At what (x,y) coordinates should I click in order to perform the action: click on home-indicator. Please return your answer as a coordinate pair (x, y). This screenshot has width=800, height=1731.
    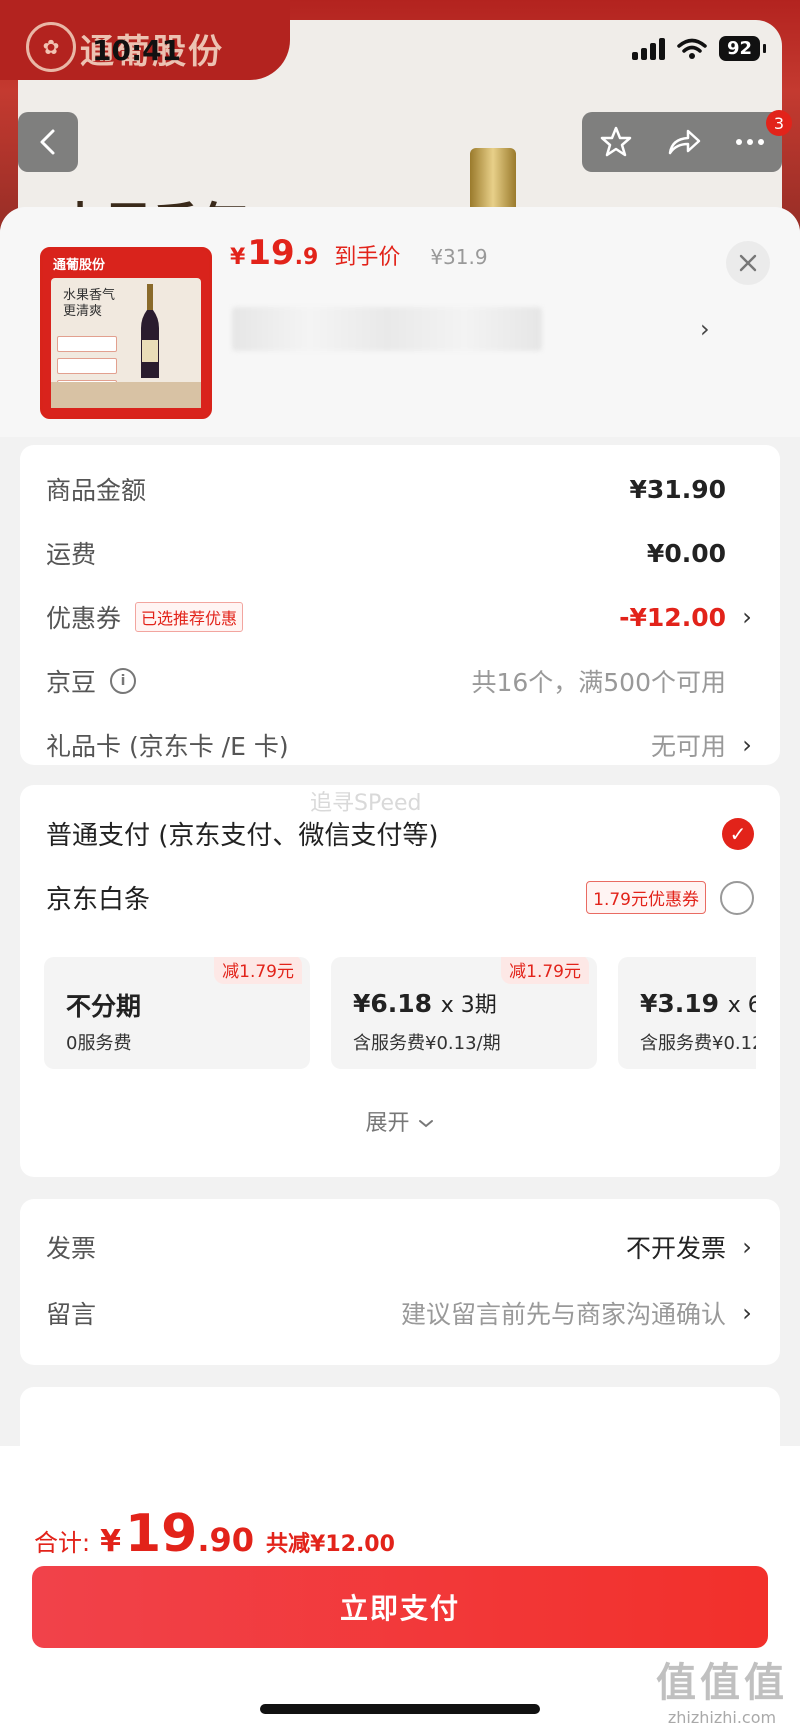
    Looking at the image, I should click on (400, 1709).